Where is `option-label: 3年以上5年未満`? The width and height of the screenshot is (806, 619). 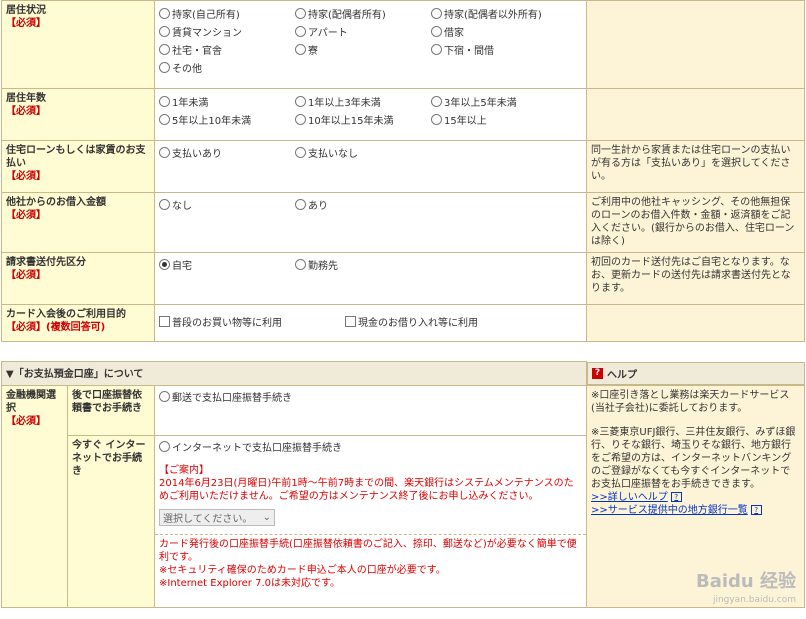
option-label: 3年以上5年未満 is located at coordinates (480, 103).